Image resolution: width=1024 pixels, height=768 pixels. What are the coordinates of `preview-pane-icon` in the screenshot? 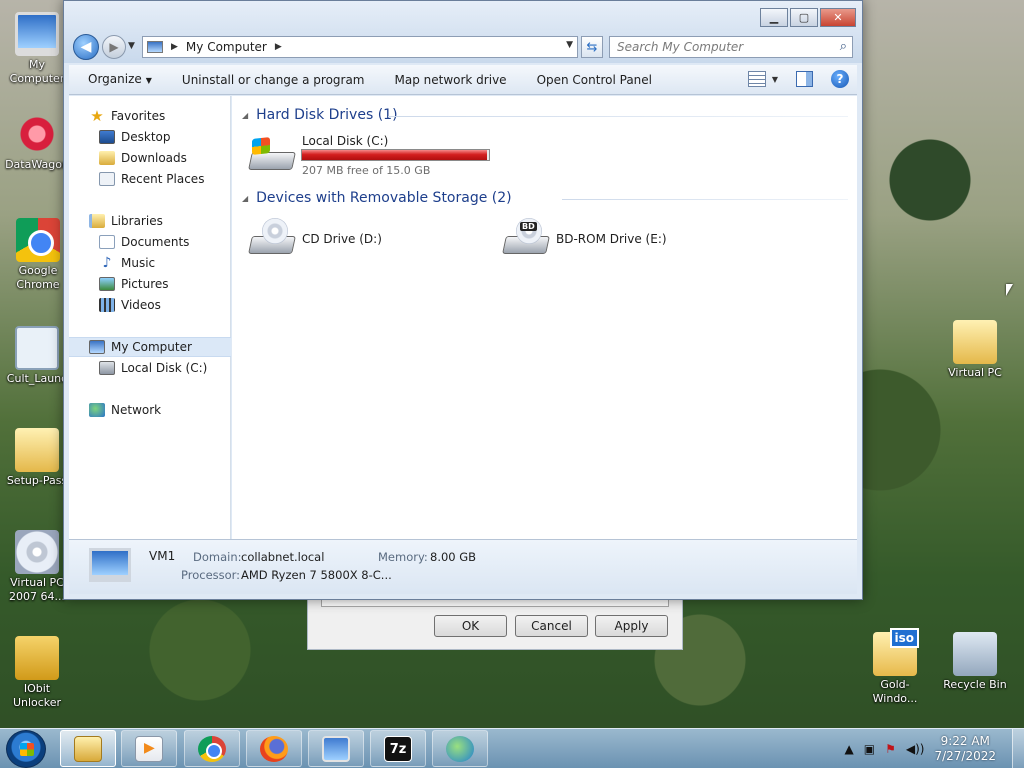 It's located at (804, 79).